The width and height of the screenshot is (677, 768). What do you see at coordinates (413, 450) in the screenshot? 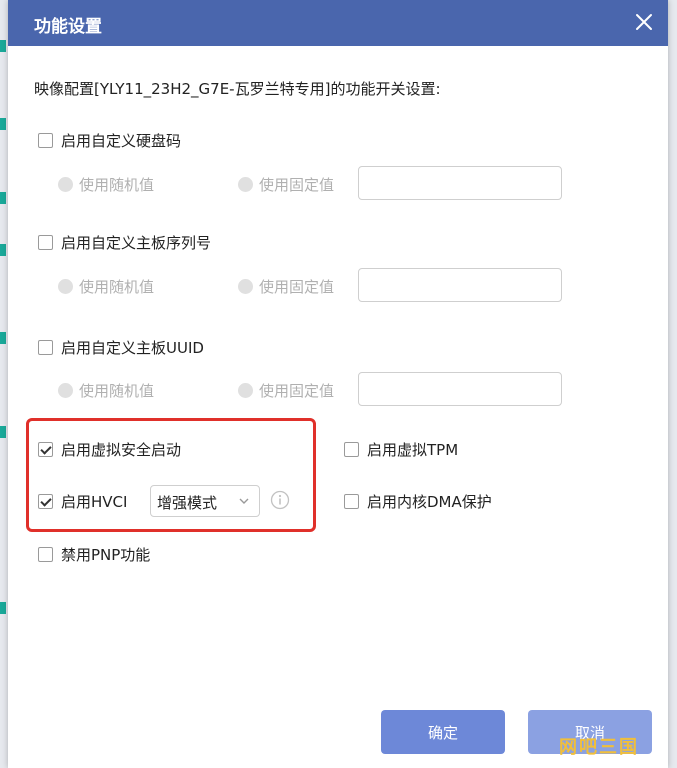
I see `checkbox-label: 启用虚拟TPM` at bounding box center [413, 450].